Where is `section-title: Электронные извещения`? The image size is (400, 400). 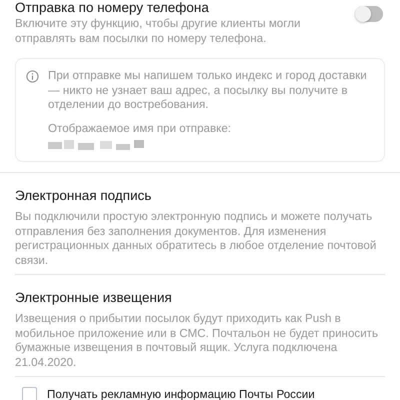 section-title: Электронные извещения is located at coordinates (94, 298).